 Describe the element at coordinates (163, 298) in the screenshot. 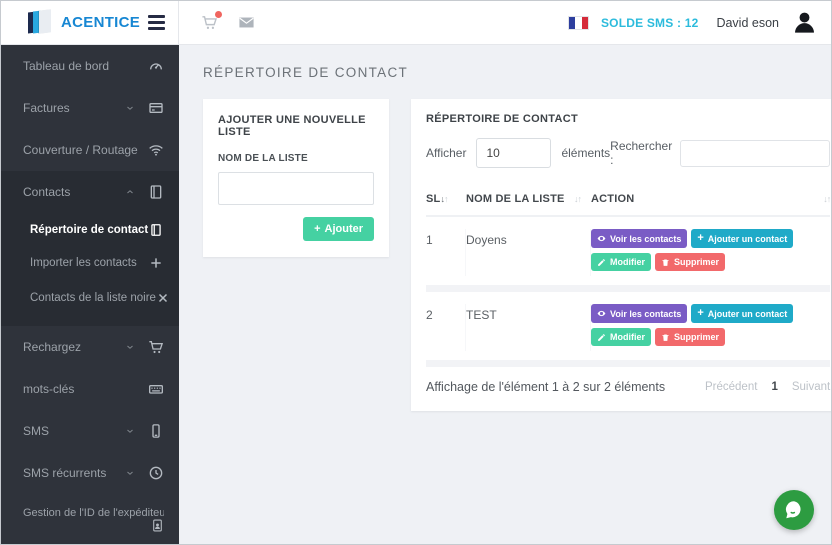

I see `times-icon` at that location.